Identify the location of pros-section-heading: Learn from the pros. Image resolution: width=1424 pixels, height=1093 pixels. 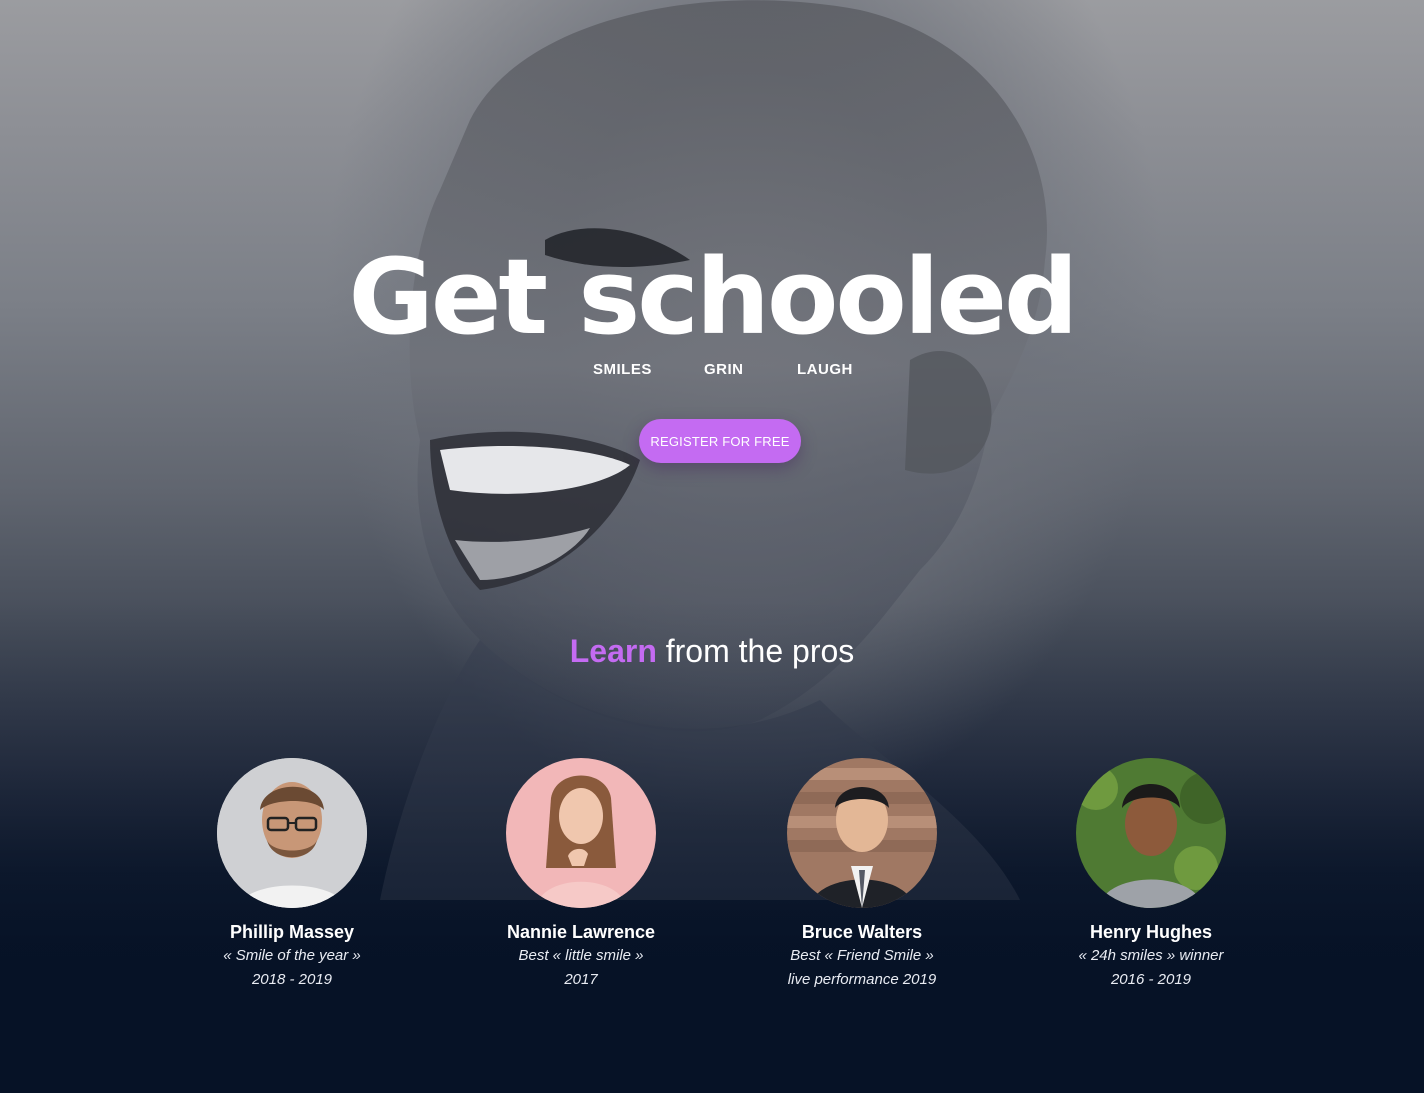
(712, 651).